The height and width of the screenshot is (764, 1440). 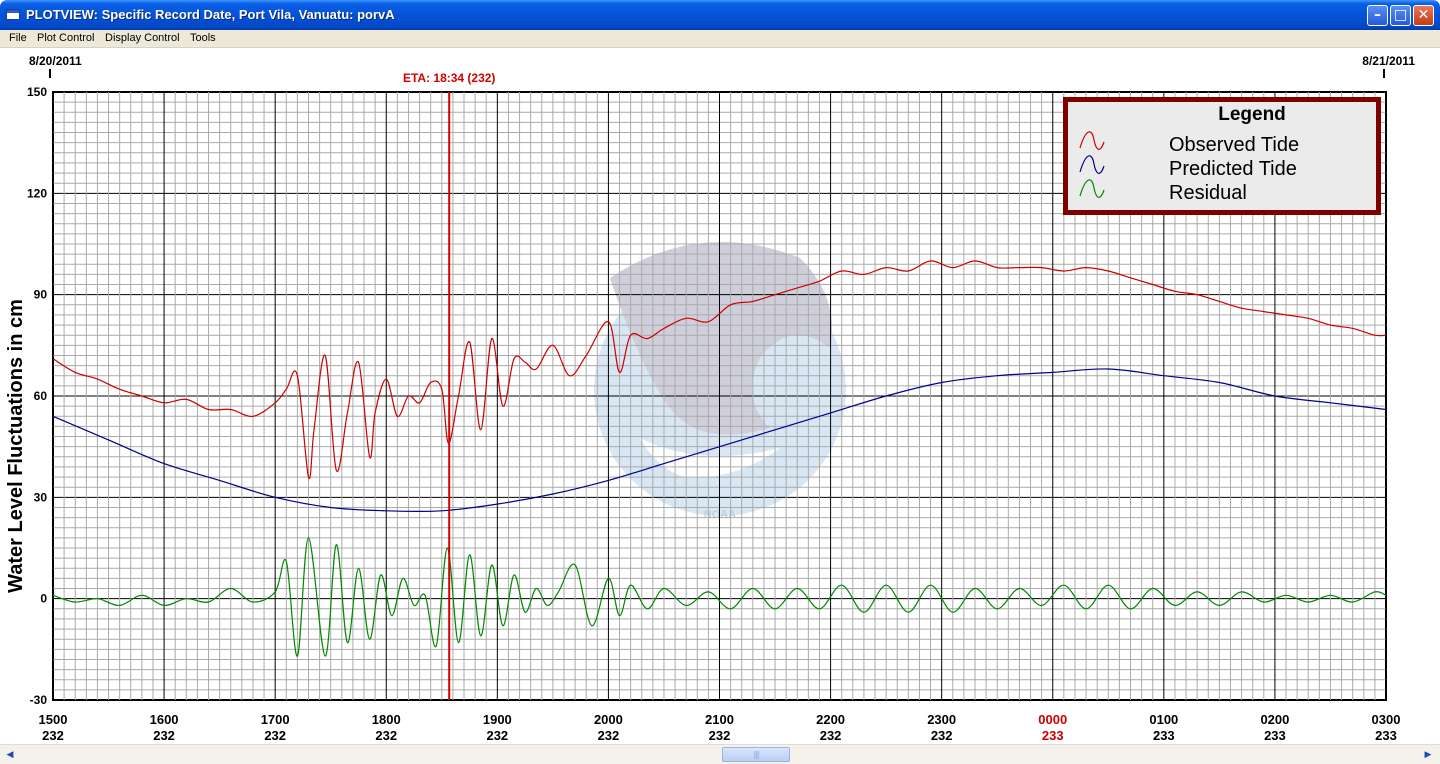 I want to click on x-tick-time-label: 2200, so click(x=830, y=719).